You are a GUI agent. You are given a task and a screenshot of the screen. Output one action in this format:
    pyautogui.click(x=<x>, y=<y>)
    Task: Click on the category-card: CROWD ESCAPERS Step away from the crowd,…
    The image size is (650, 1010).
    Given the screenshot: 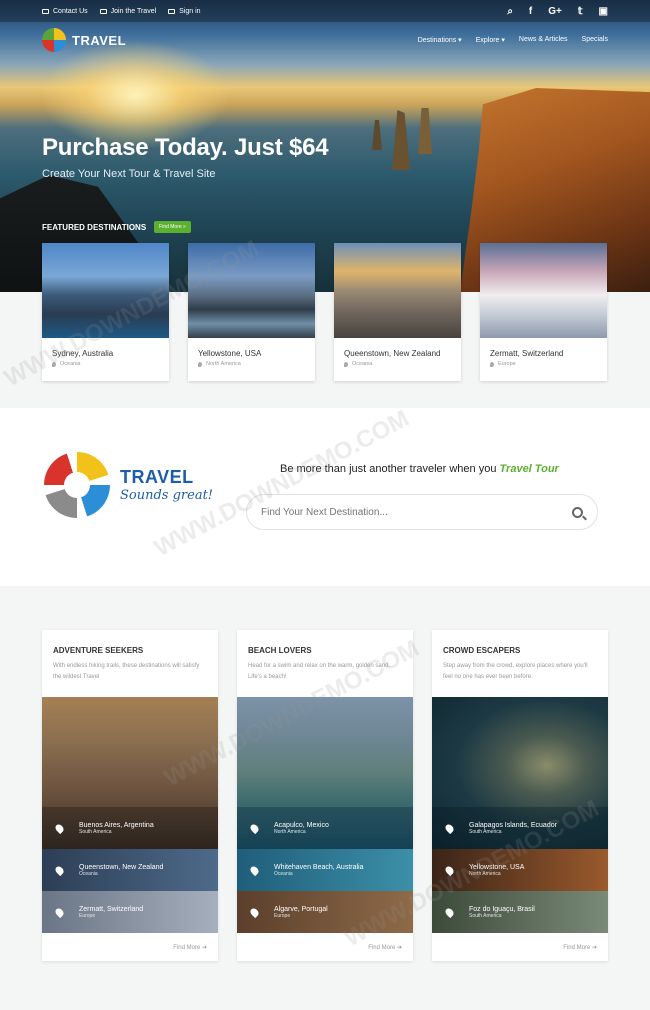 What is the action you would take?
    pyautogui.click(x=520, y=795)
    